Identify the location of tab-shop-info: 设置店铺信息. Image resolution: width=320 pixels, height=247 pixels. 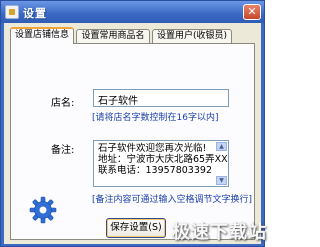
(42, 35).